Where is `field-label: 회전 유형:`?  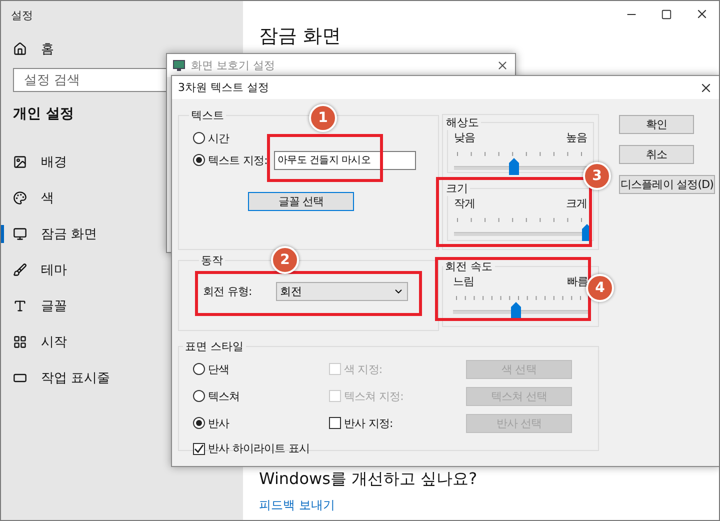 field-label: 회전 유형: is located at coordinates (227, 291).